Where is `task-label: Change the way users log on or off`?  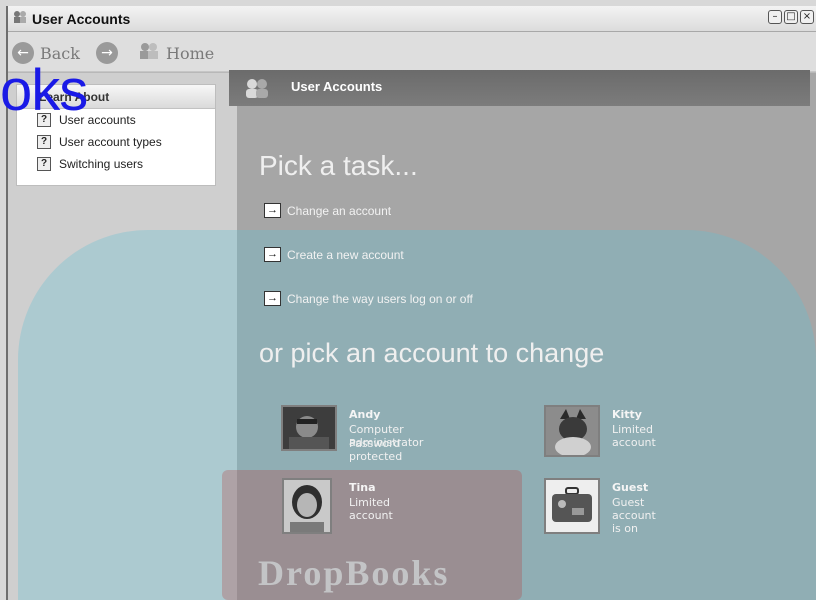 task-label: Change the way users log on or off is located at coordinates (380, 298).